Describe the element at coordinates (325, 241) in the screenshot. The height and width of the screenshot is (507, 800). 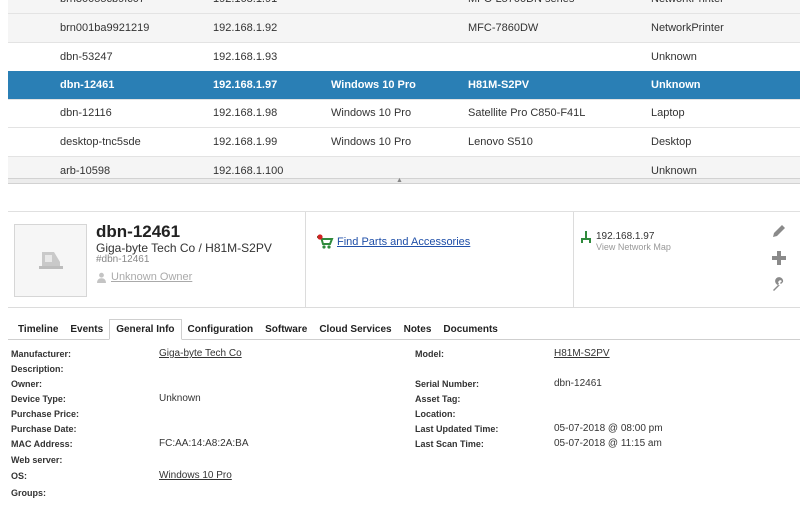
I see `parts-cart-icon` at that location.